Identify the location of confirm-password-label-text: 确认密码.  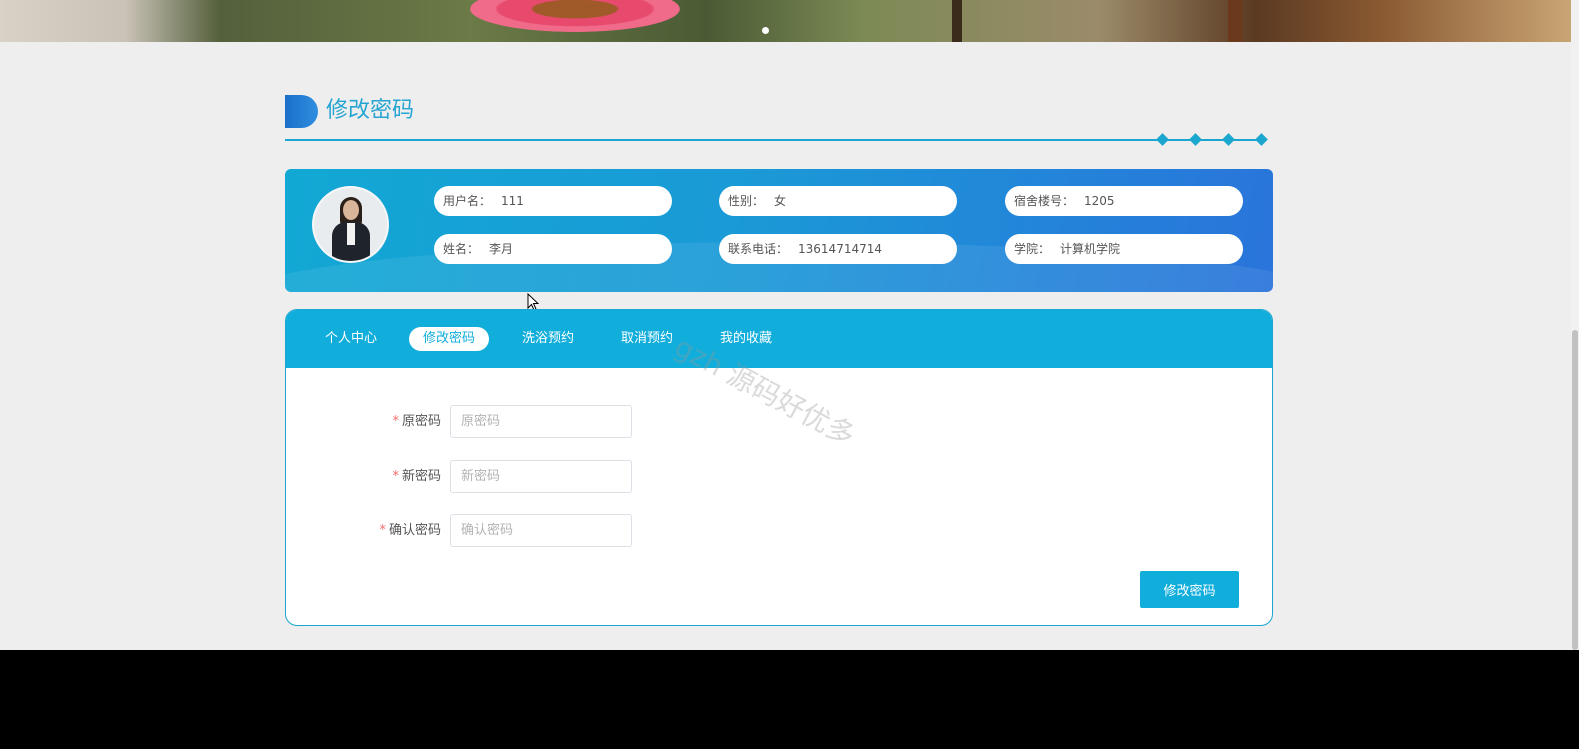
(414, 530).